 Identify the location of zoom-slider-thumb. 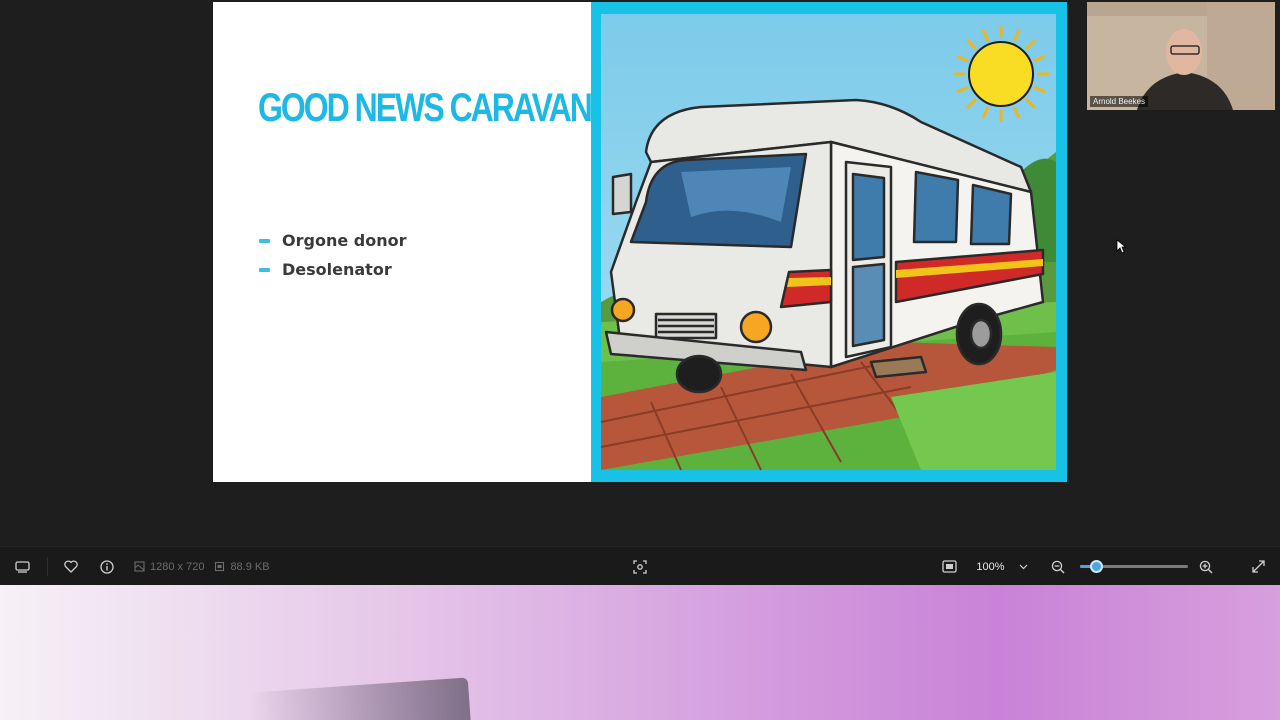
(1097, 566).